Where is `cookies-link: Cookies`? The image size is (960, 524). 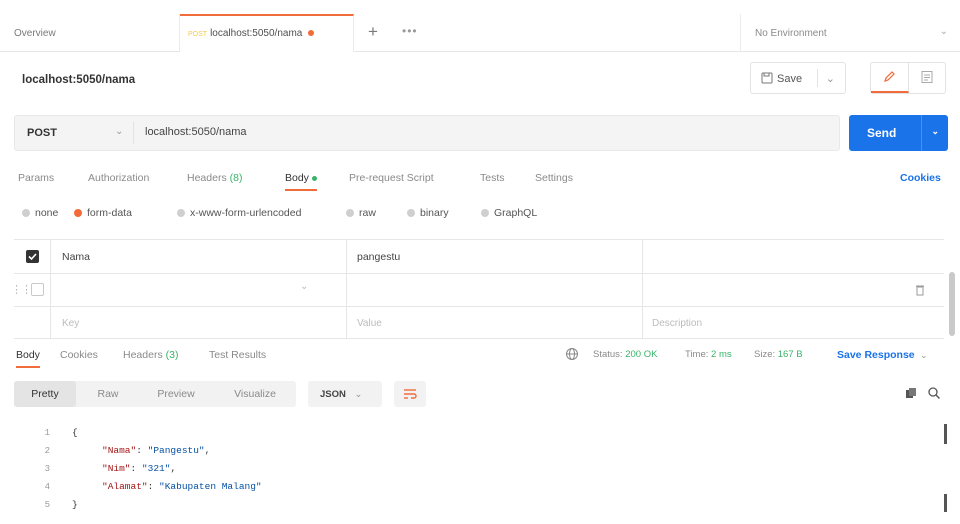 cookies-link: Cookies is located at coordinates (920, 178).